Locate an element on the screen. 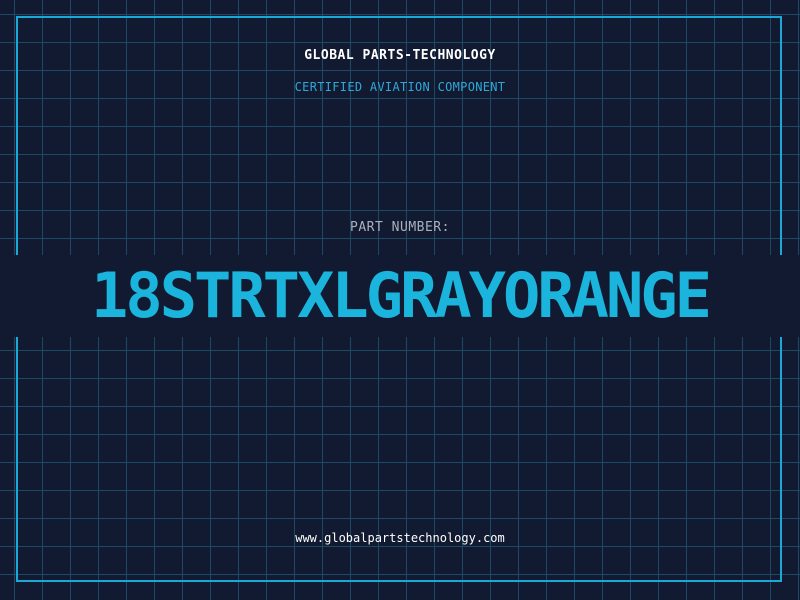  part-number-value: 18STRTXLGRAYORANGE is located at coordinates (401, 295).